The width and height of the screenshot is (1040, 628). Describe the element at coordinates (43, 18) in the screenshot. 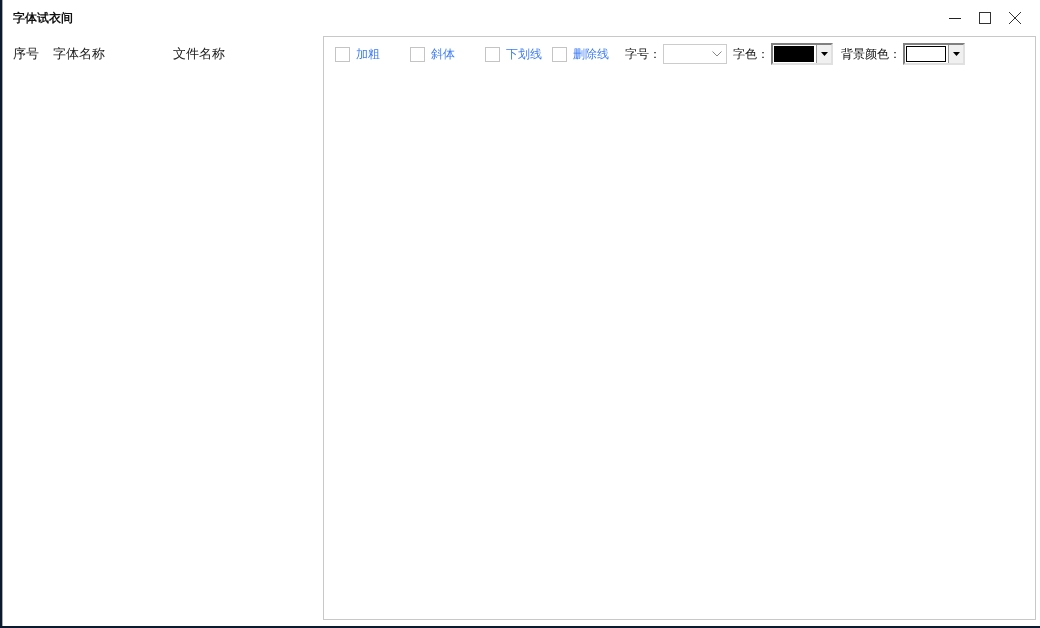

I see `window-title: 字体试衣间` at that location.